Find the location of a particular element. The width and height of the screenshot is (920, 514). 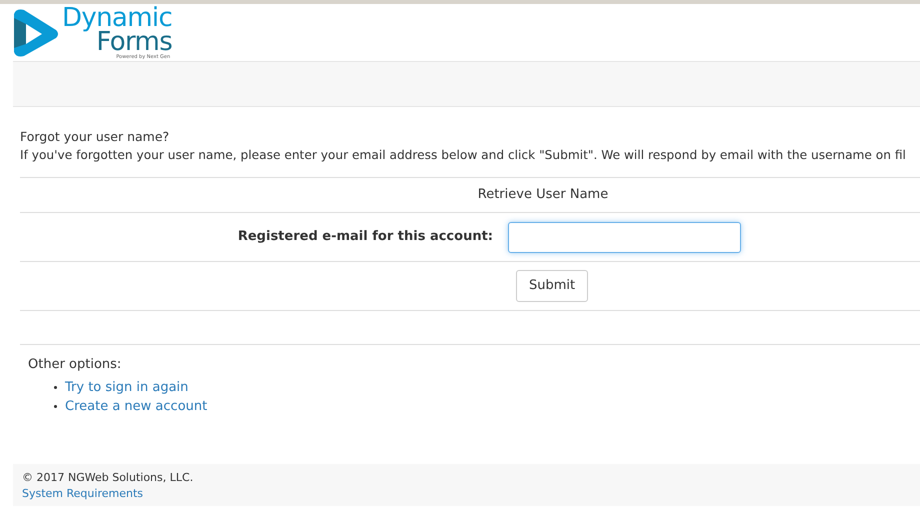

submit-button: Submit is located at coordinates (552, 286).